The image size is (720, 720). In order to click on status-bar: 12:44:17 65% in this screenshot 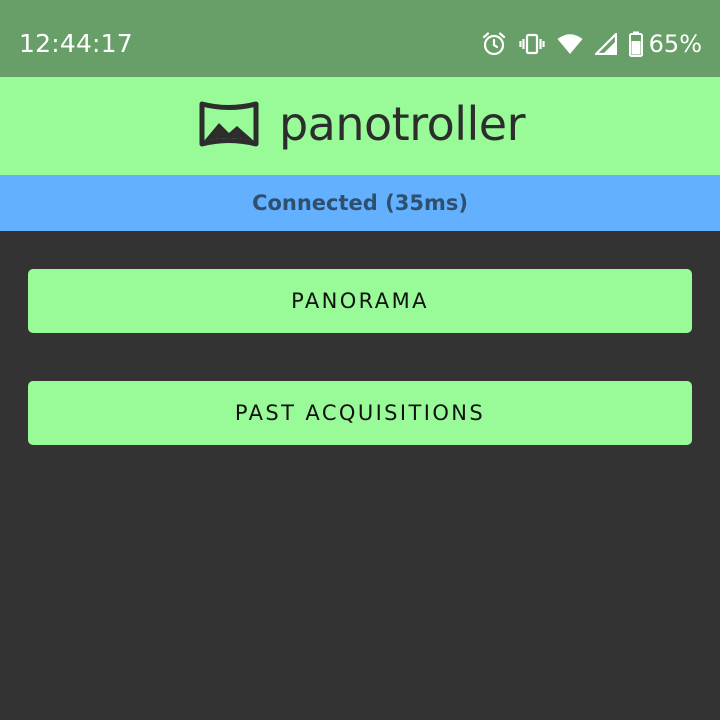, I will do `click(360, 38)`.